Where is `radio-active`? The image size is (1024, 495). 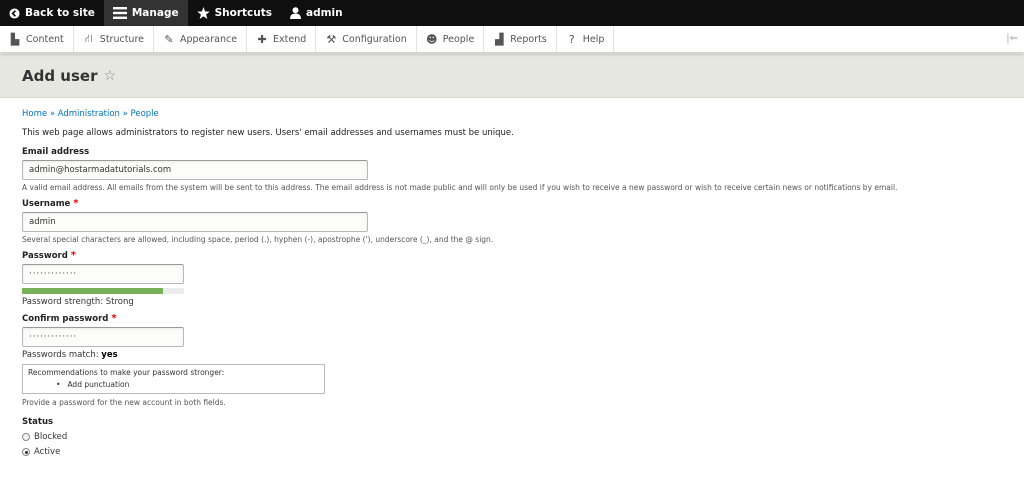 radio-active is located at coordinates (26, 452).